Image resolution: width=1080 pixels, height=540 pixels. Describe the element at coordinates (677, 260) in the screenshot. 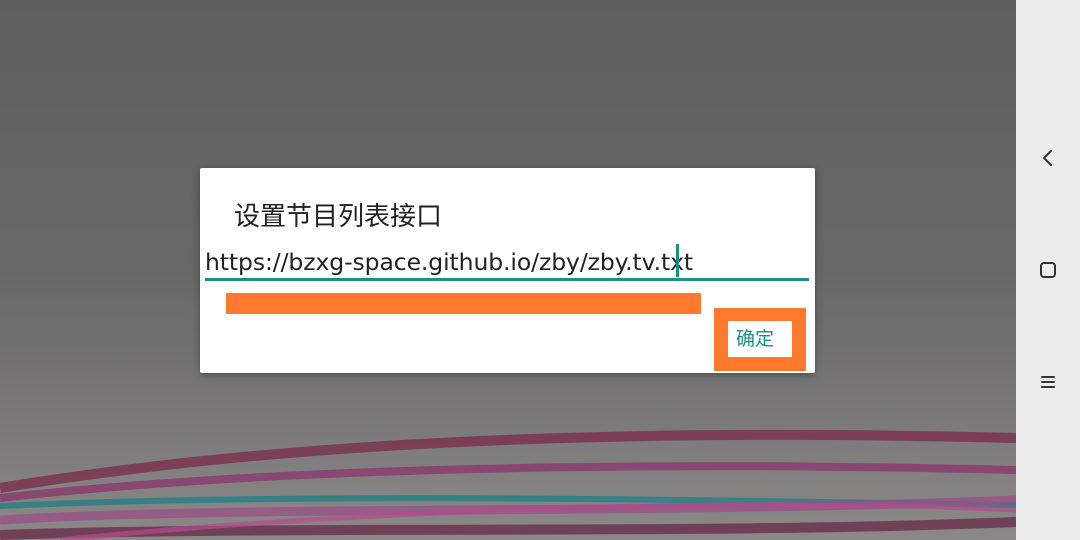

I see `text-cursor` at that location.